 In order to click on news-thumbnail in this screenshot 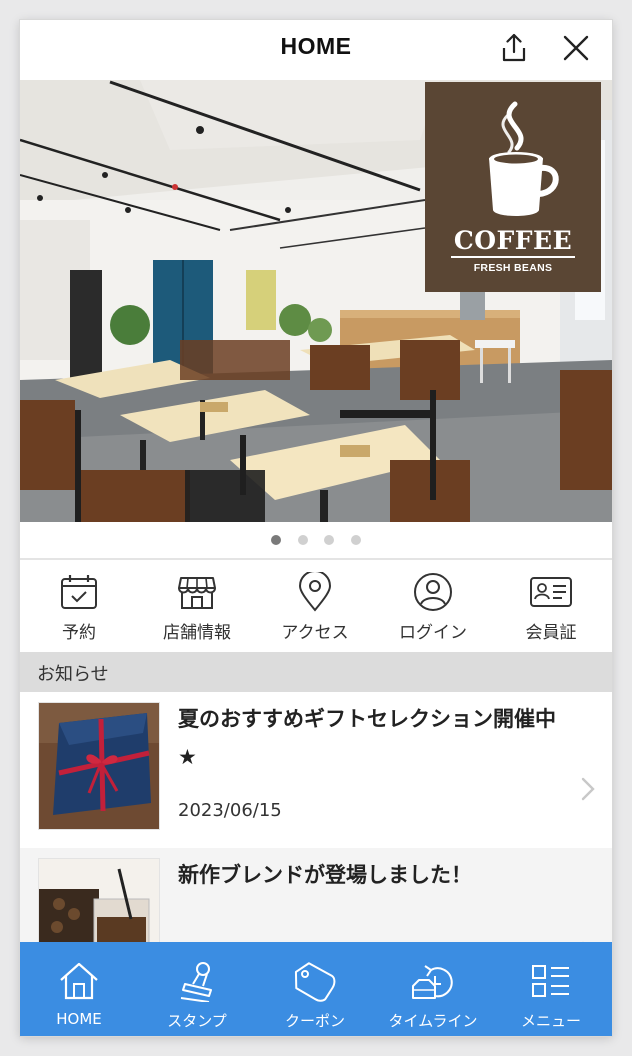, I will do `click(99, 766)`.